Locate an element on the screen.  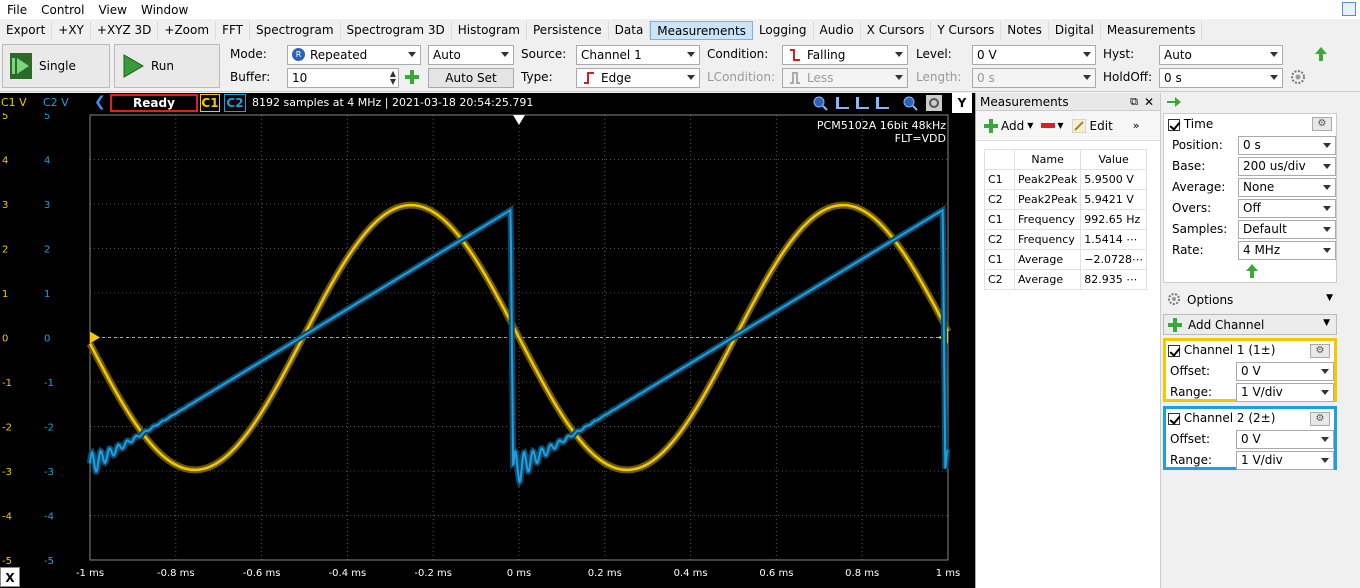
base-select: 200 us/div is located at coordinates (1287, 166).